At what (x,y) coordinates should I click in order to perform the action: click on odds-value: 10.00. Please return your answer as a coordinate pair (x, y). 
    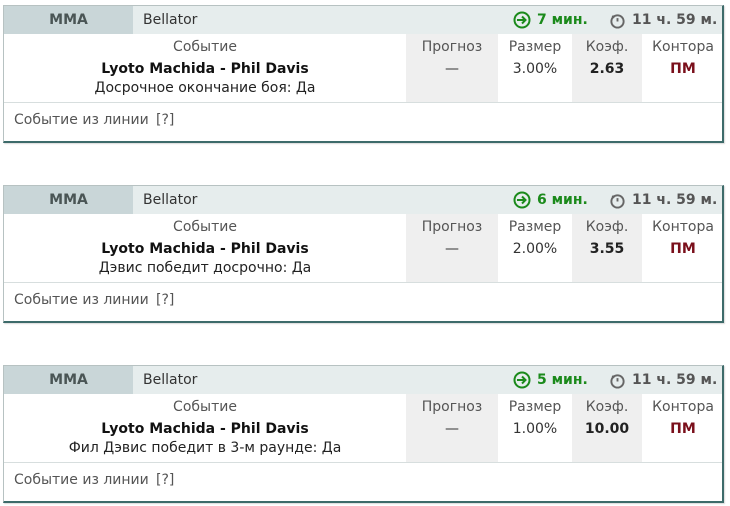
    Looking at the image, I should click on (607, 429).